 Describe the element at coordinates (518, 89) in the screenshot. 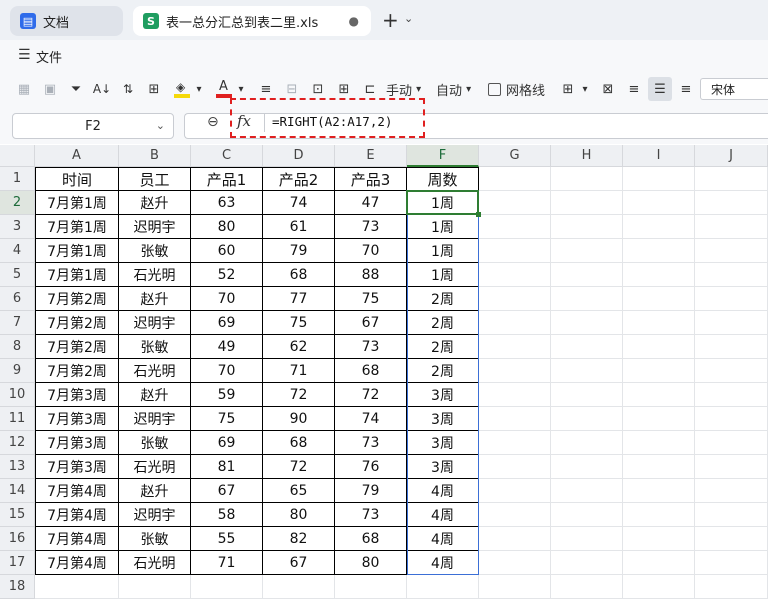

I see `gridlines-toggle: 网格线` at that location.